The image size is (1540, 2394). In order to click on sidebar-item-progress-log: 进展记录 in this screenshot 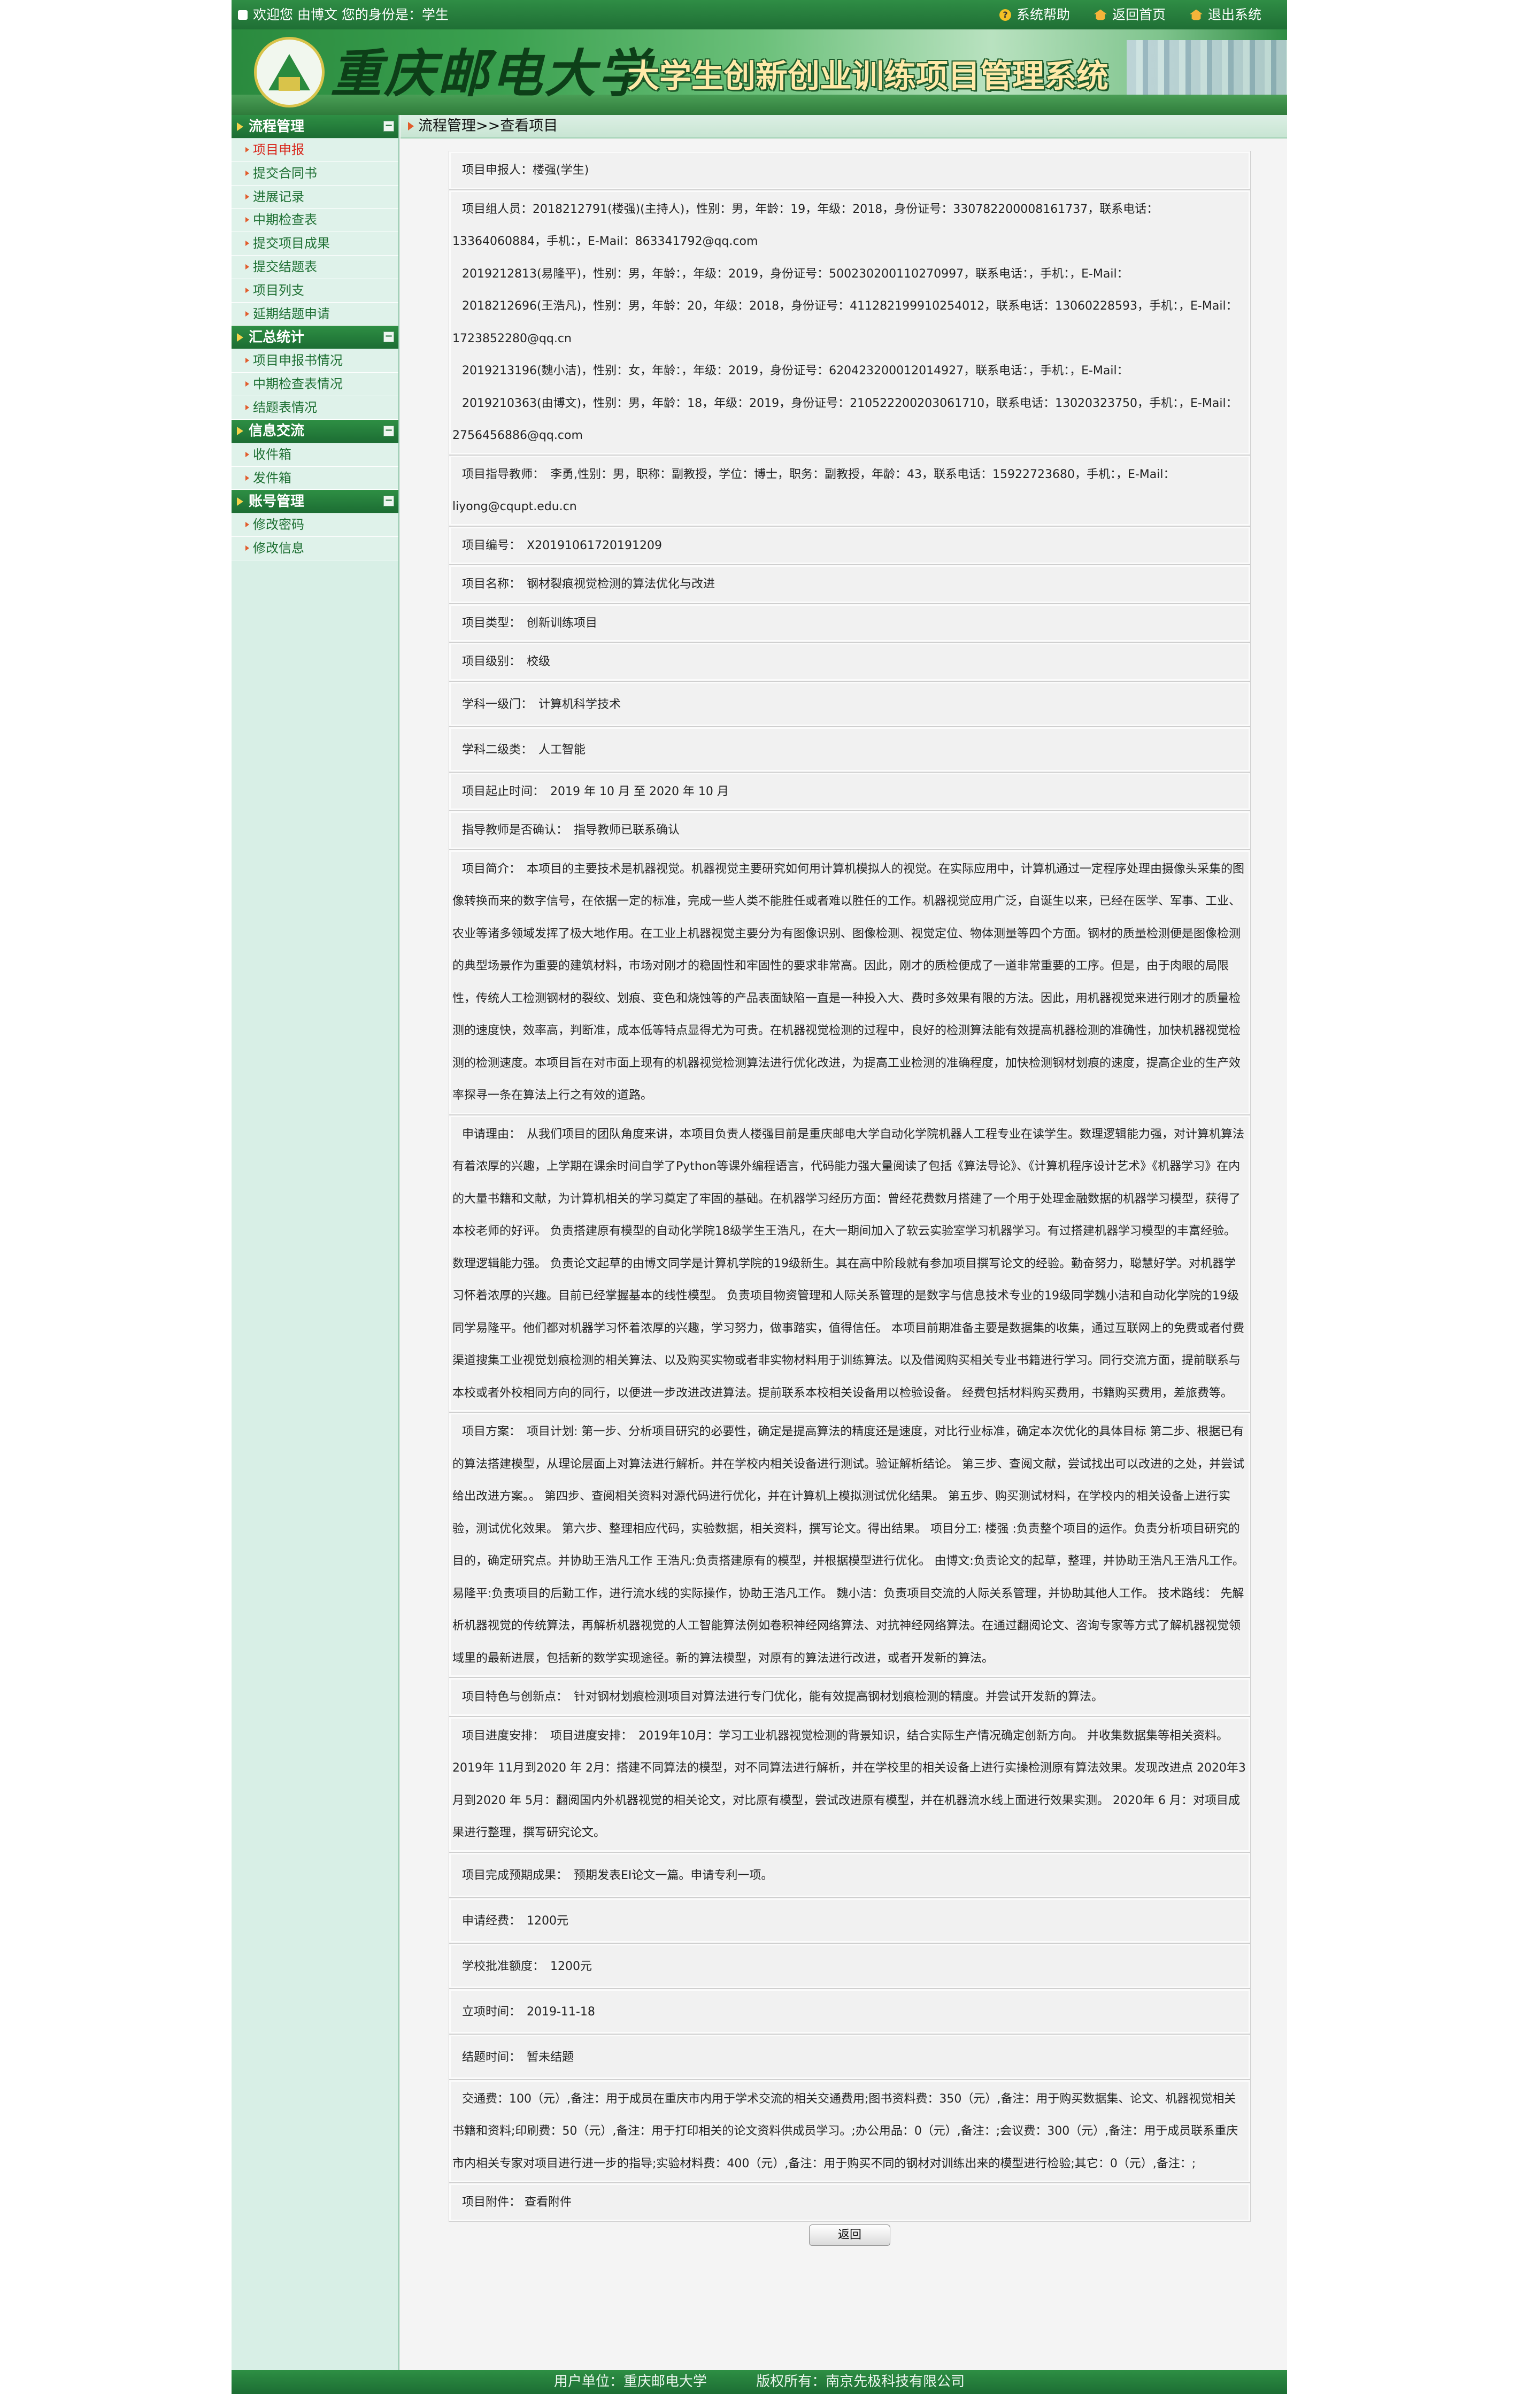, I will do `click(315, 197)`.